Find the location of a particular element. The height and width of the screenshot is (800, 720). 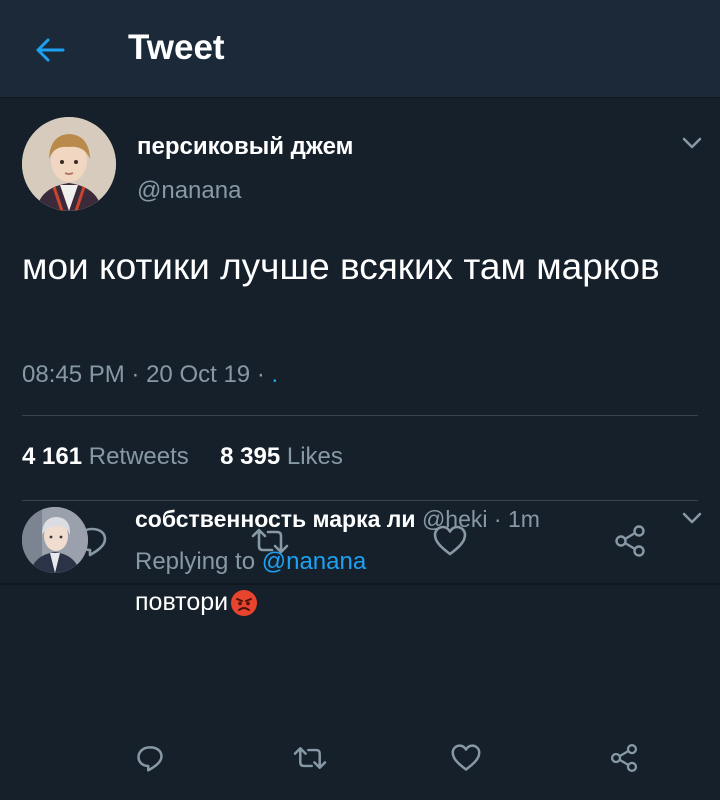

tweet-timestamp: 08:45 PM · 20 Oct 19 · . is located at coordinates (150, 375).